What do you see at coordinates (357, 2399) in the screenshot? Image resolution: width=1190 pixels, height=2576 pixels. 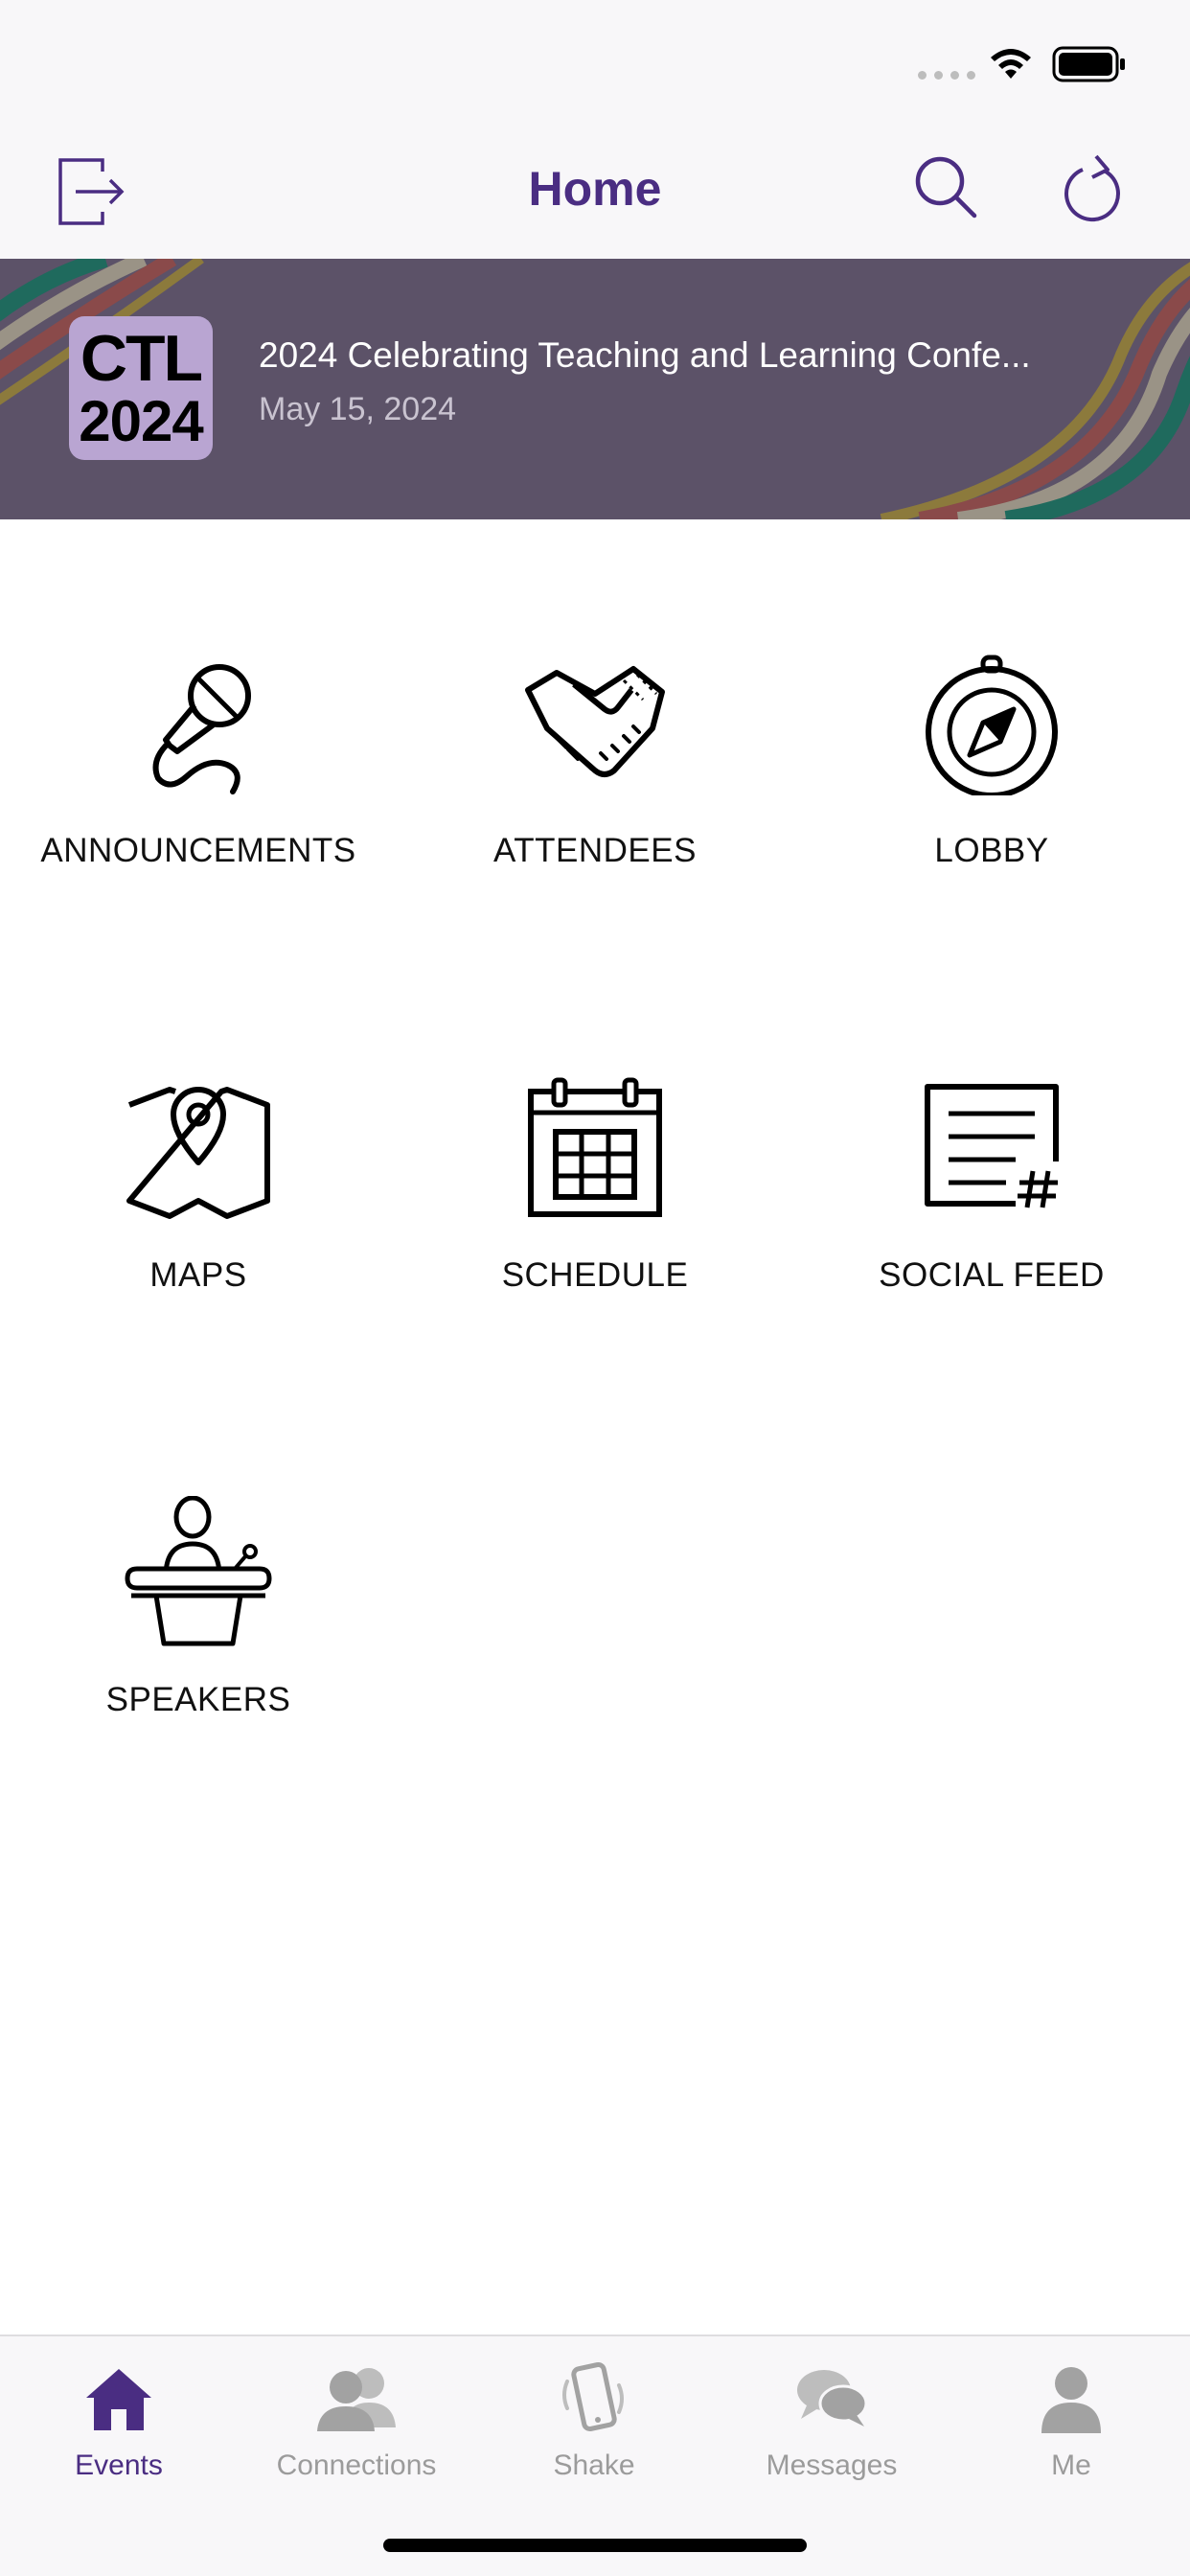 I see `people-icon` at bounding box center [357, 2399].